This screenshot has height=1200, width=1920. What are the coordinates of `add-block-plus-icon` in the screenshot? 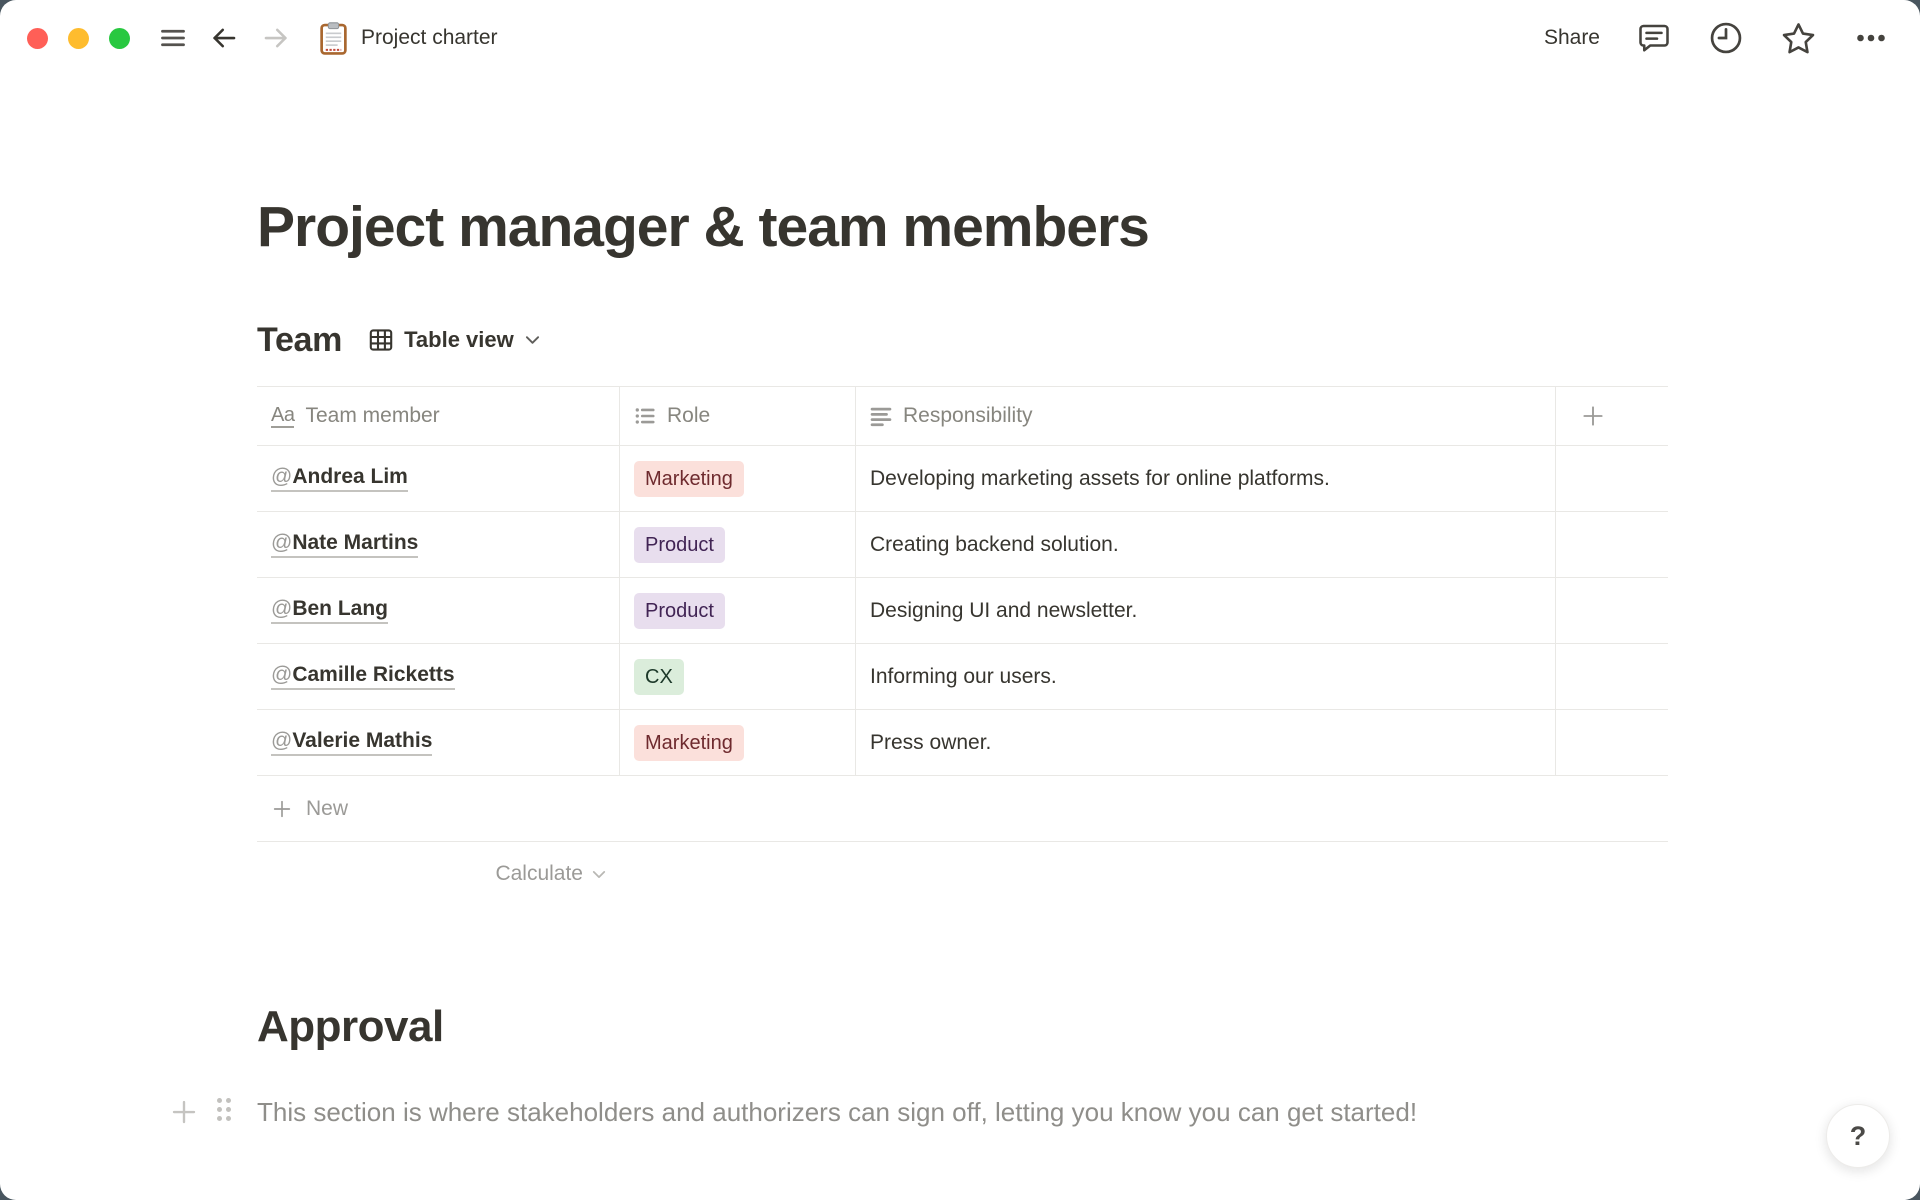 It's located at (184, 1112).